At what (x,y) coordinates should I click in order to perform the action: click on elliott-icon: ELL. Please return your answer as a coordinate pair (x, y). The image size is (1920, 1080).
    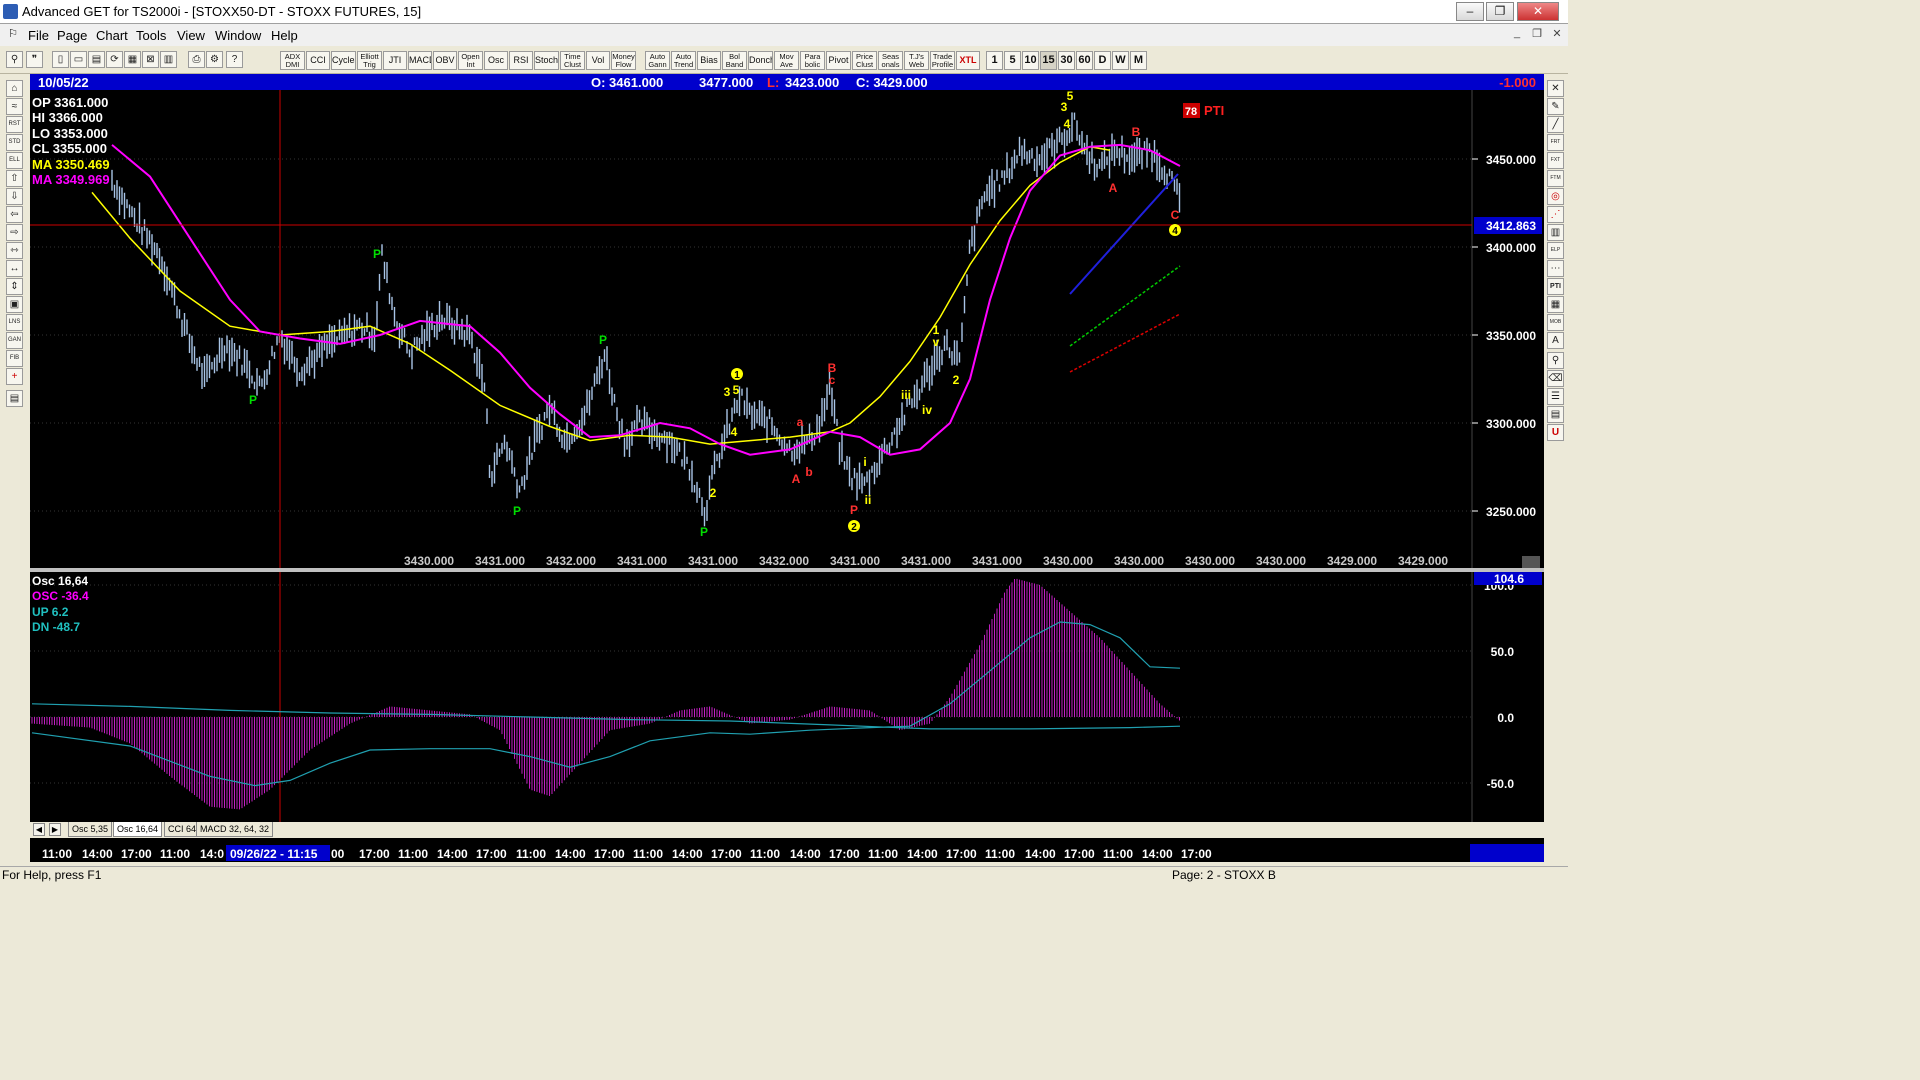
    Looking at the image, I should click on (14, 160).